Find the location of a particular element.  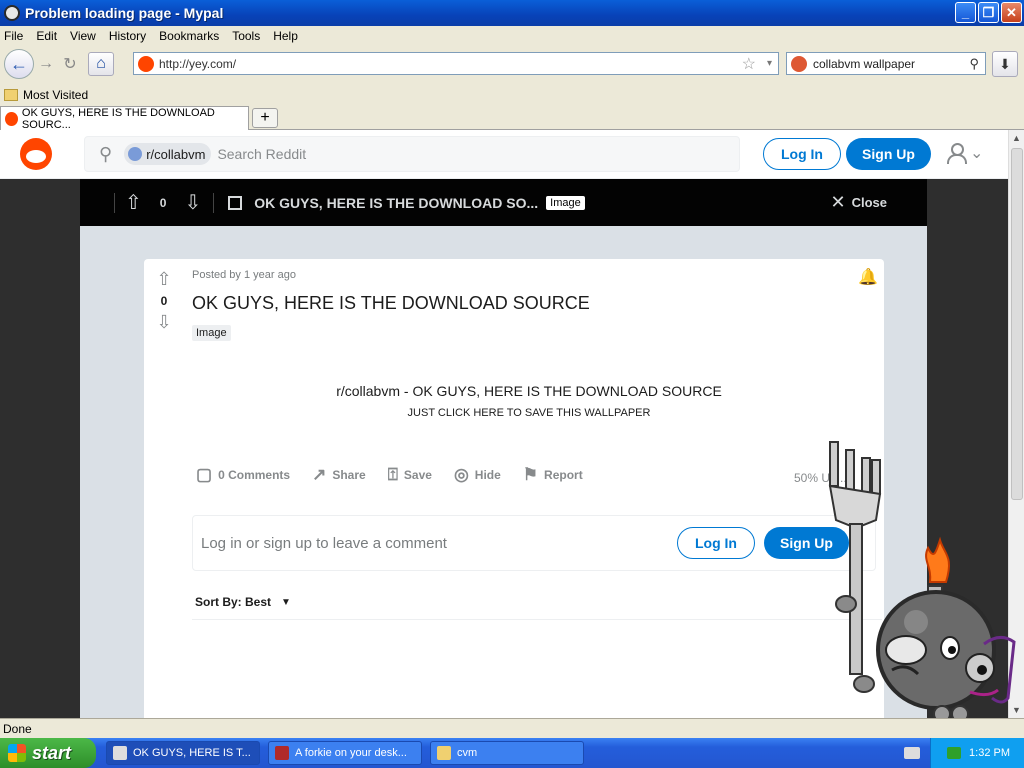

reddit-search-placeholder: Search Reddit is located at coordinates (262, 154).